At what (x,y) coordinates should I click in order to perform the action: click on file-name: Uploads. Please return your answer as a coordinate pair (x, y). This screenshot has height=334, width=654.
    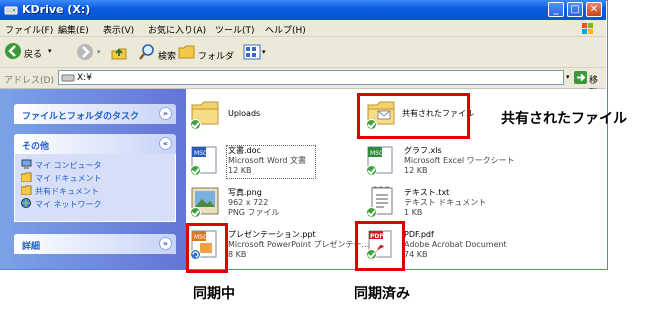
    Looking at the image, I should click on (244, 113).